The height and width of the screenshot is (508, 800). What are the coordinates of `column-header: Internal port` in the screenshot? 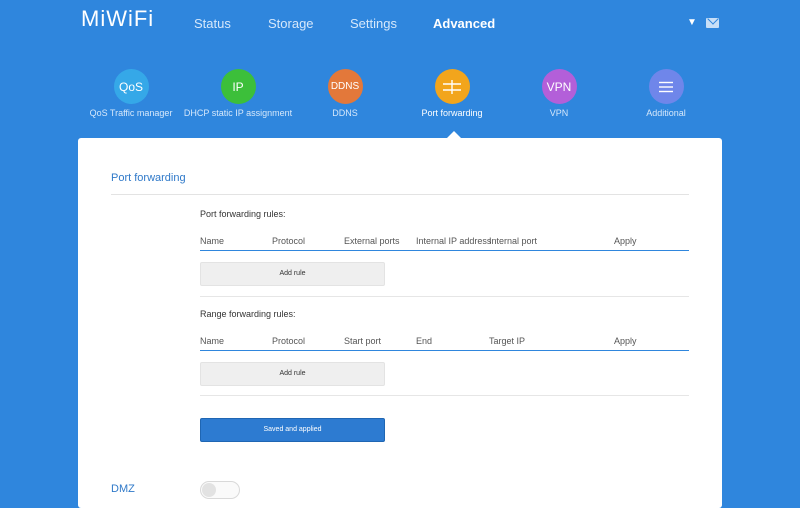 It's located at (513, 241).